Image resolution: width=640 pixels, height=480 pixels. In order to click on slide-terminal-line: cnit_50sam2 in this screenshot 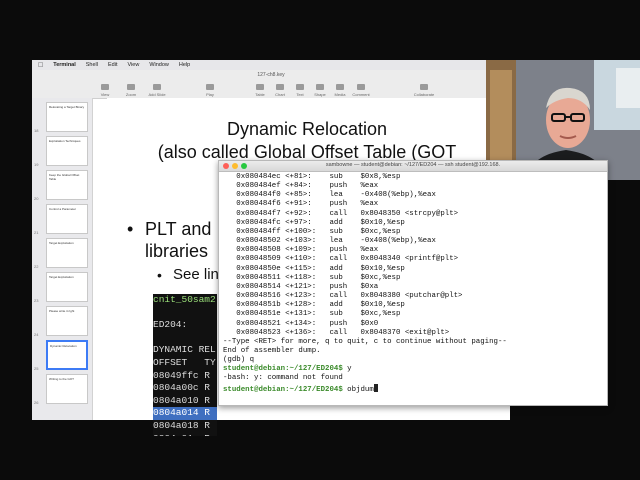, I will do `click(184, 299)`.